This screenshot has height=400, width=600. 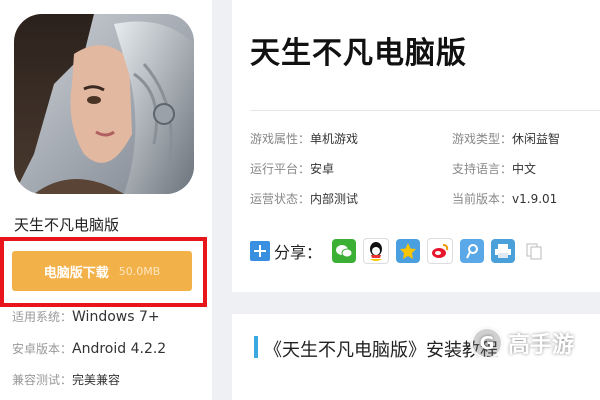 I want to click on meta-language-key: 支持语言：, so click(x=482, y=169).